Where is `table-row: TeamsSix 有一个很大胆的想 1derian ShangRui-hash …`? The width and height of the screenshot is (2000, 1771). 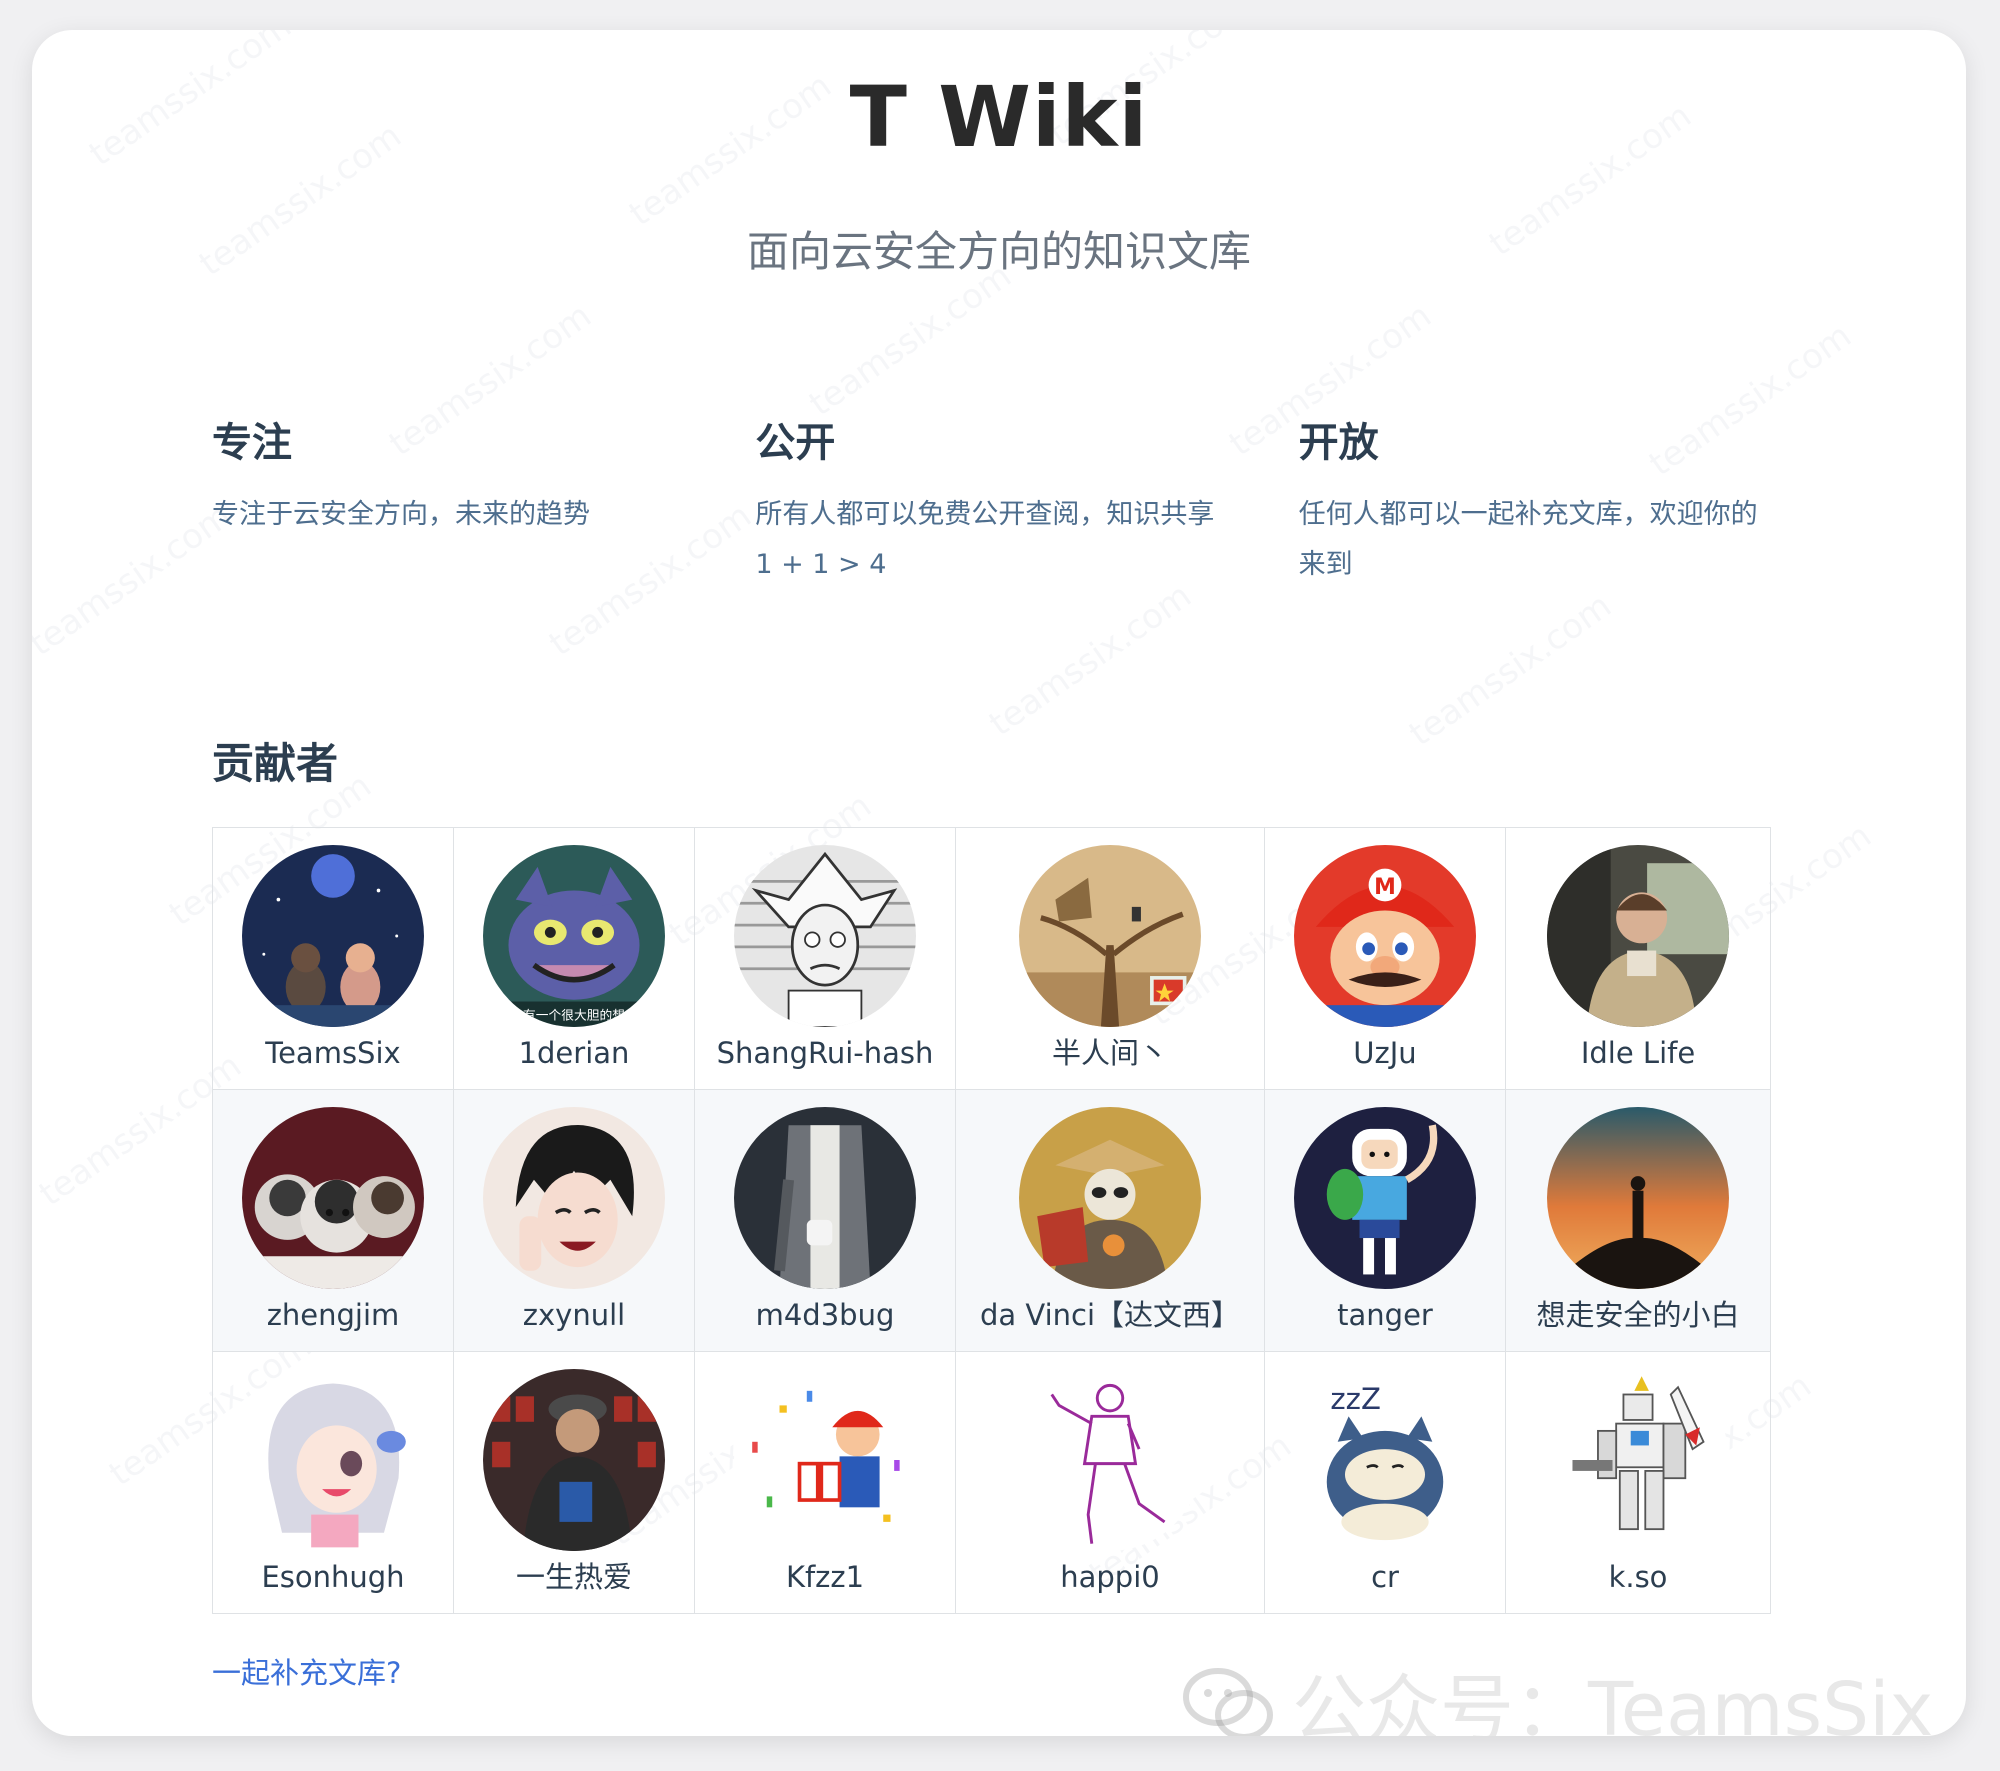
table-row: TeamsSix 有一个很大胆的想 1derian ShangRui-hash … is located at coordinates (991, 958).